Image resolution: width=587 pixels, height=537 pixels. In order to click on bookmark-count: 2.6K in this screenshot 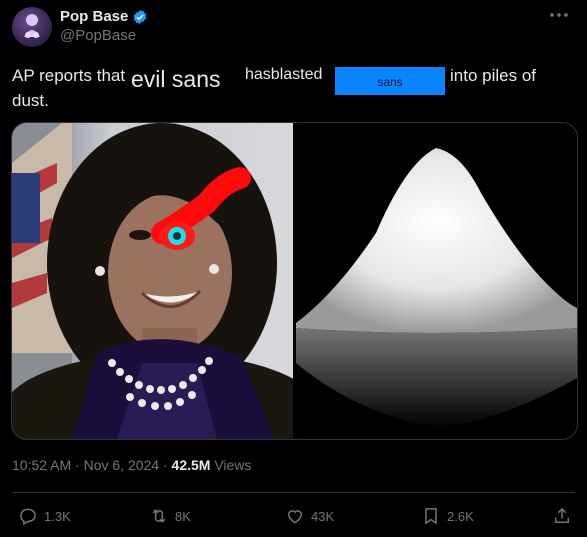, I will do `click(460, 516)`.